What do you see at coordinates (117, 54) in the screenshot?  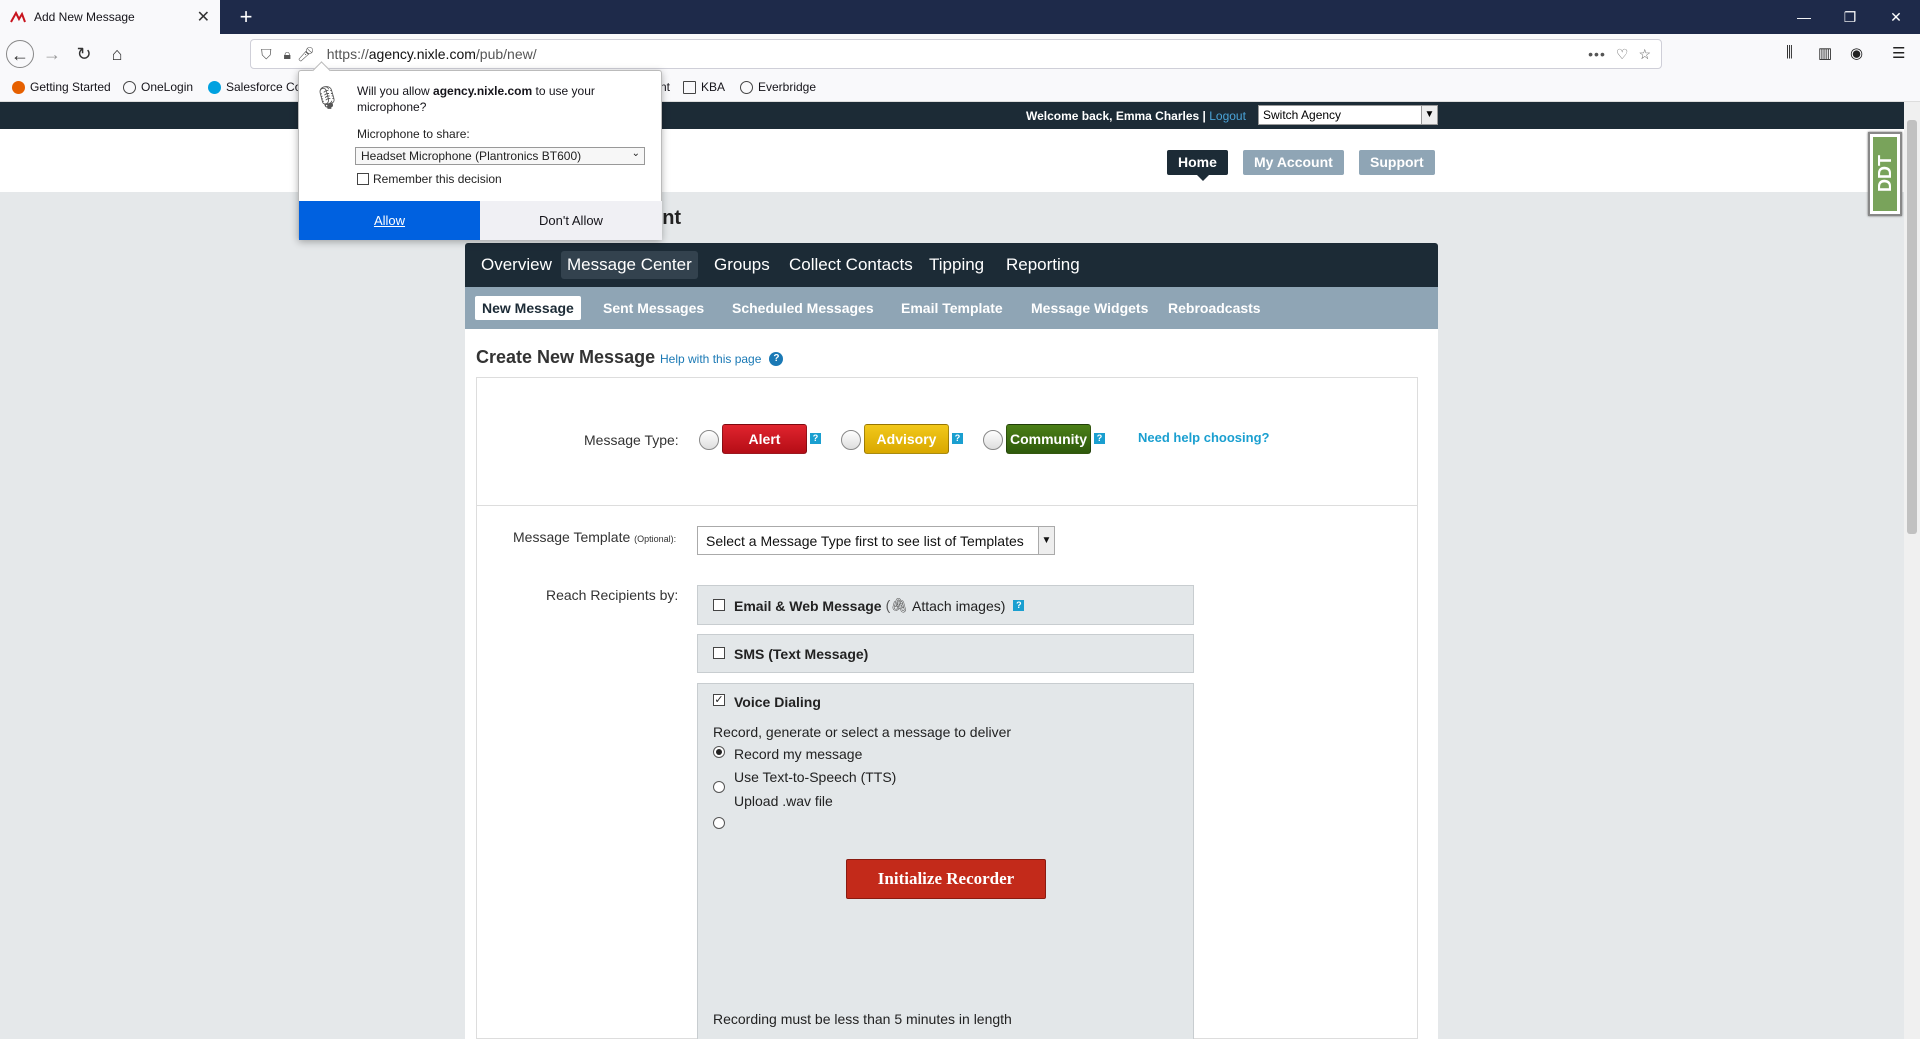 I see `home-icon: ⌂` at bounding box center [117, 54].